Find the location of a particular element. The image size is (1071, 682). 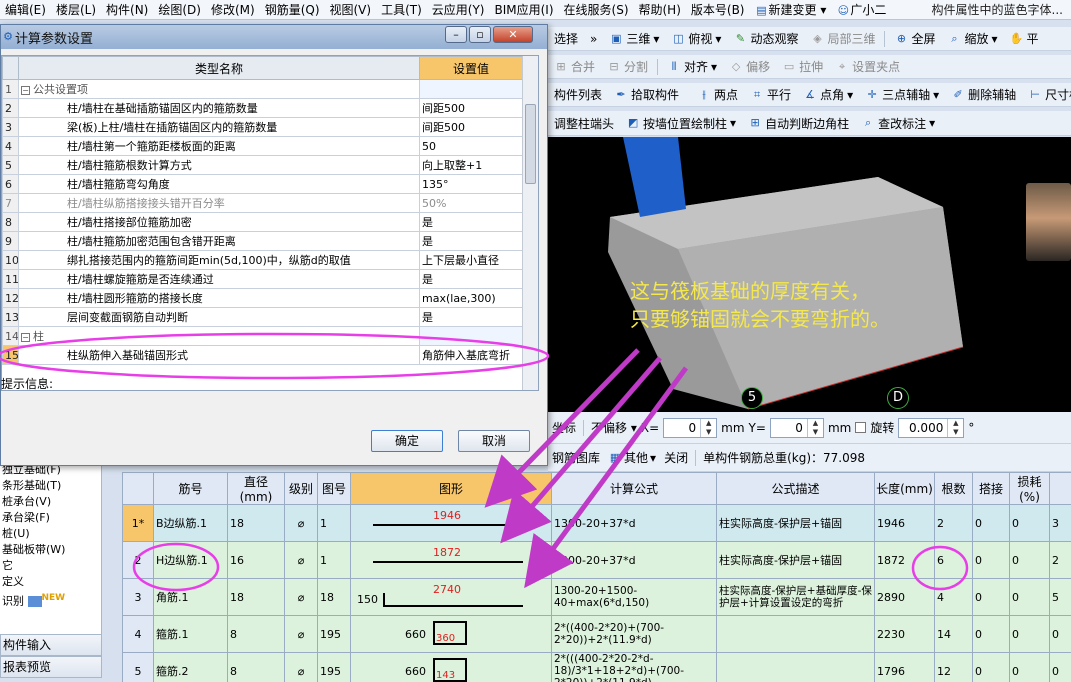

grip-button: ⌖ 设置夹点 is located at coordinates (867, 66).